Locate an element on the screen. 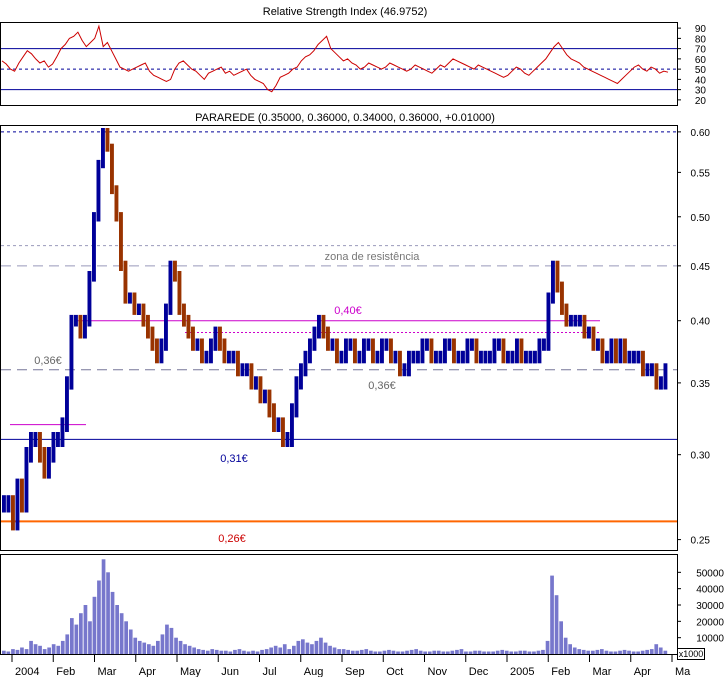 The image size is (725, 677). x-tick-label: 2005 is located at coordinates (522, 671).